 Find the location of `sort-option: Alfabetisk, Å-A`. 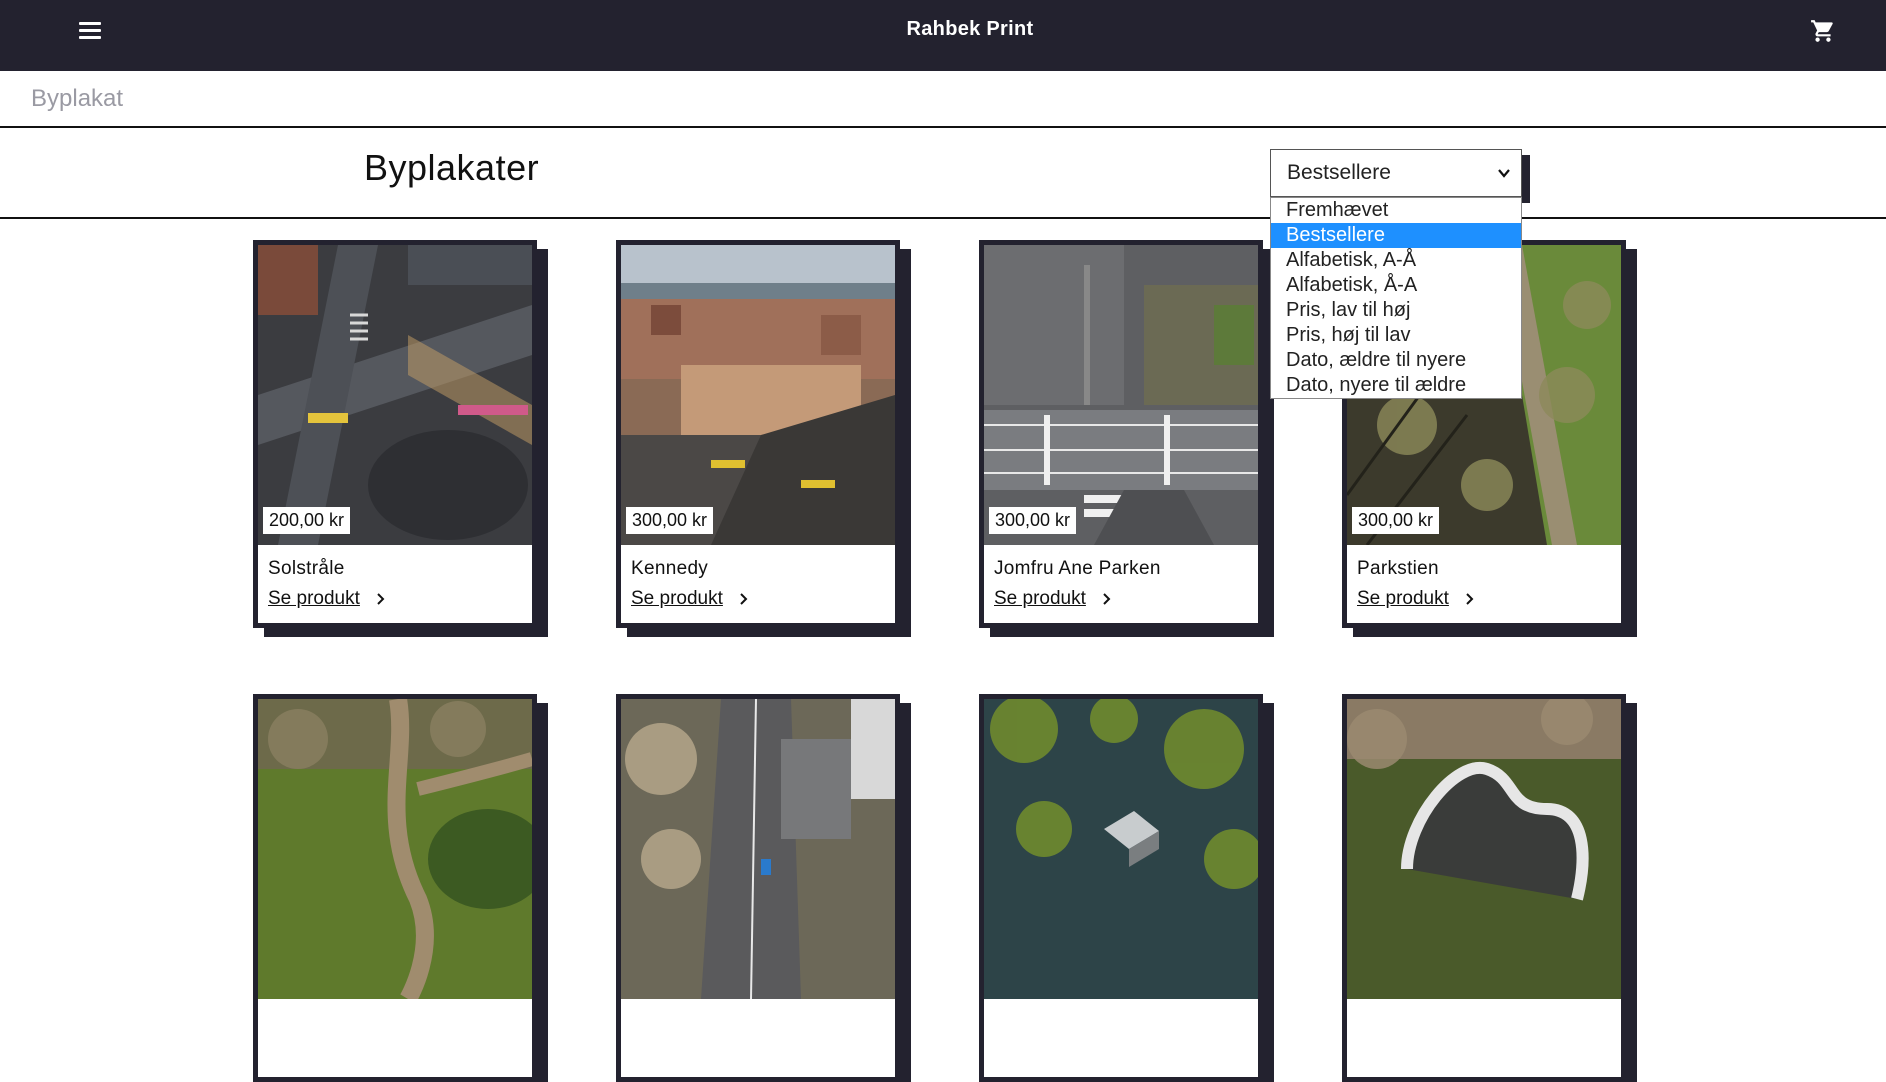

sort-option: Alfabetisk, Å-A is located at coordinates (1396, 285).